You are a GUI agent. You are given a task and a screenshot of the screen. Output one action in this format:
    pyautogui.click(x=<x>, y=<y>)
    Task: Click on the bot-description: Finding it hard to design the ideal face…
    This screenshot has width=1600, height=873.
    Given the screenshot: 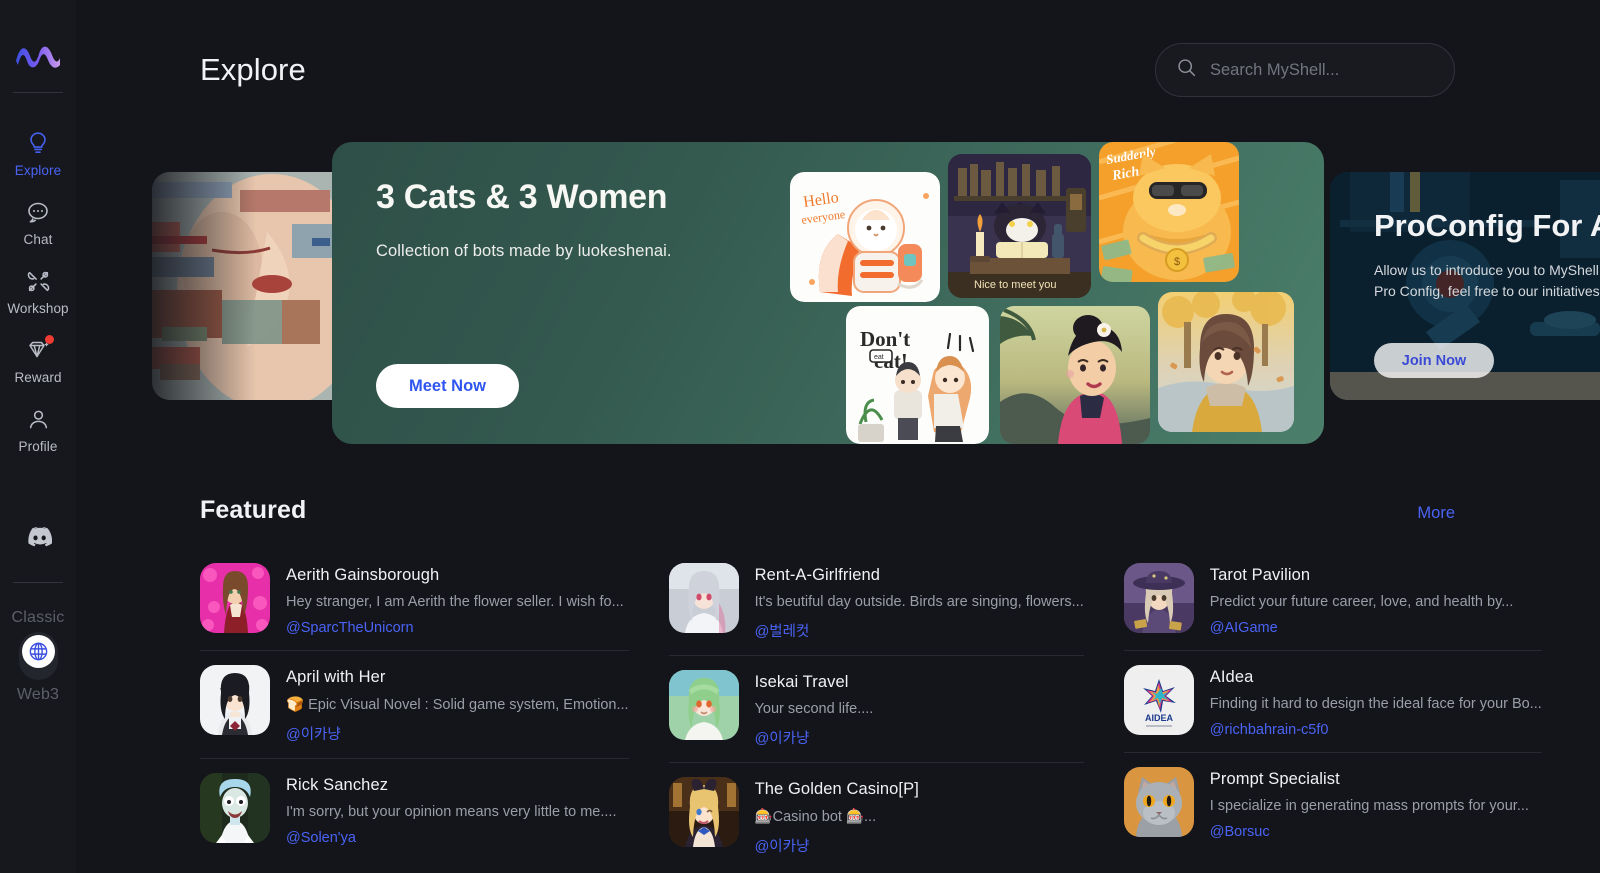 What is the action you would take?
    pyautogui.click(x=1375, y=704)
    